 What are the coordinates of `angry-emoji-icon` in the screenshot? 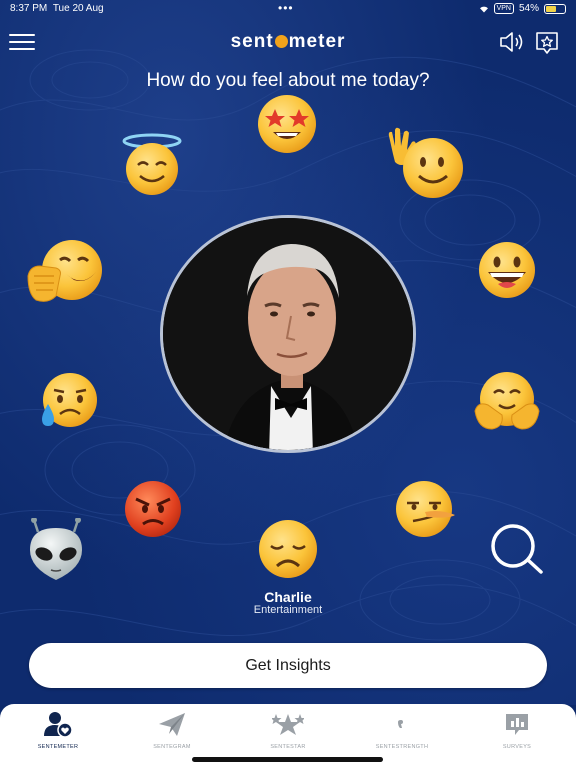 It's located at (153, 509).